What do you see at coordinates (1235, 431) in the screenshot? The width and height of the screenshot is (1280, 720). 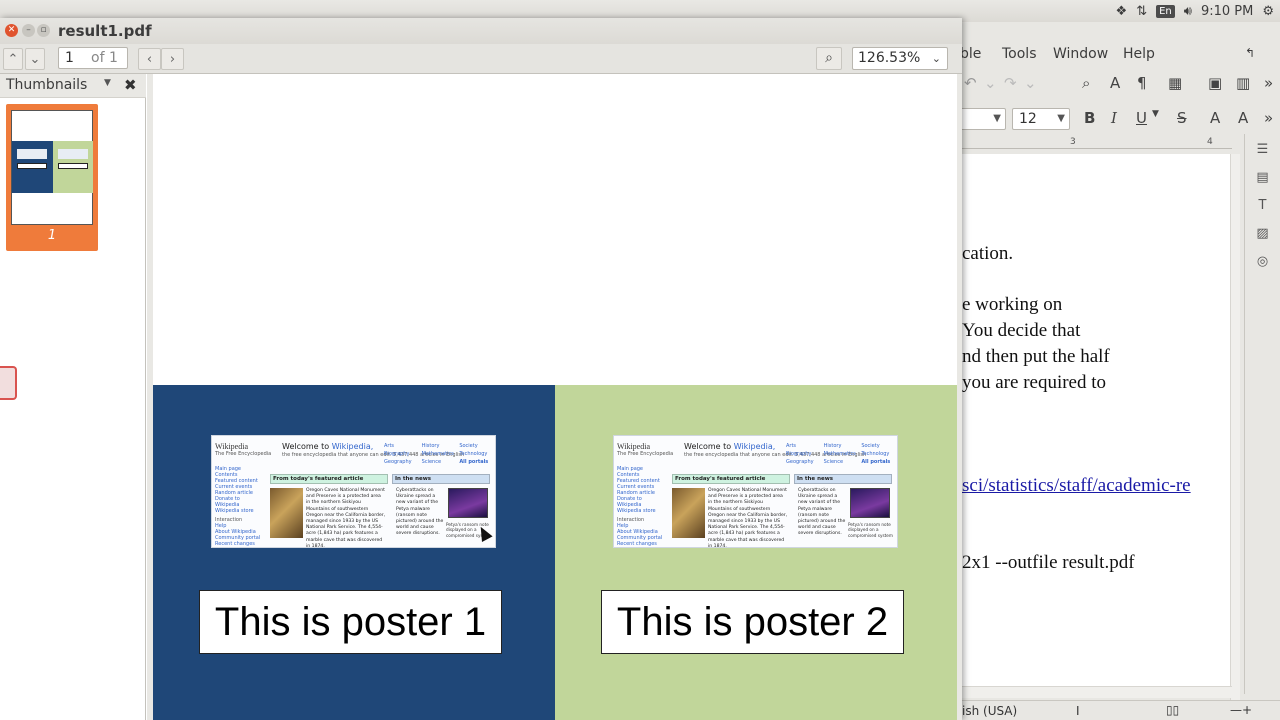 I see `writer-vertical-scrollbar` at bounding box center [1235, 431].